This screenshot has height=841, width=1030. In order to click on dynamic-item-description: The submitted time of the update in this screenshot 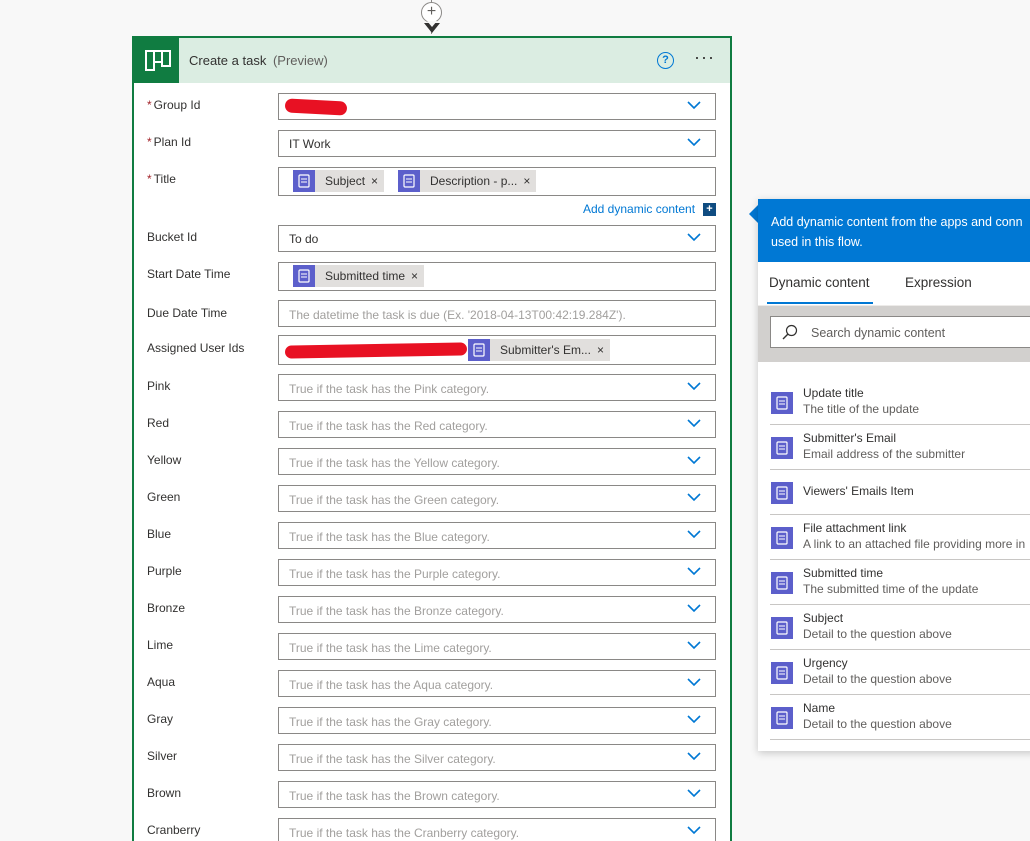, I will do `click(891, 589)`.